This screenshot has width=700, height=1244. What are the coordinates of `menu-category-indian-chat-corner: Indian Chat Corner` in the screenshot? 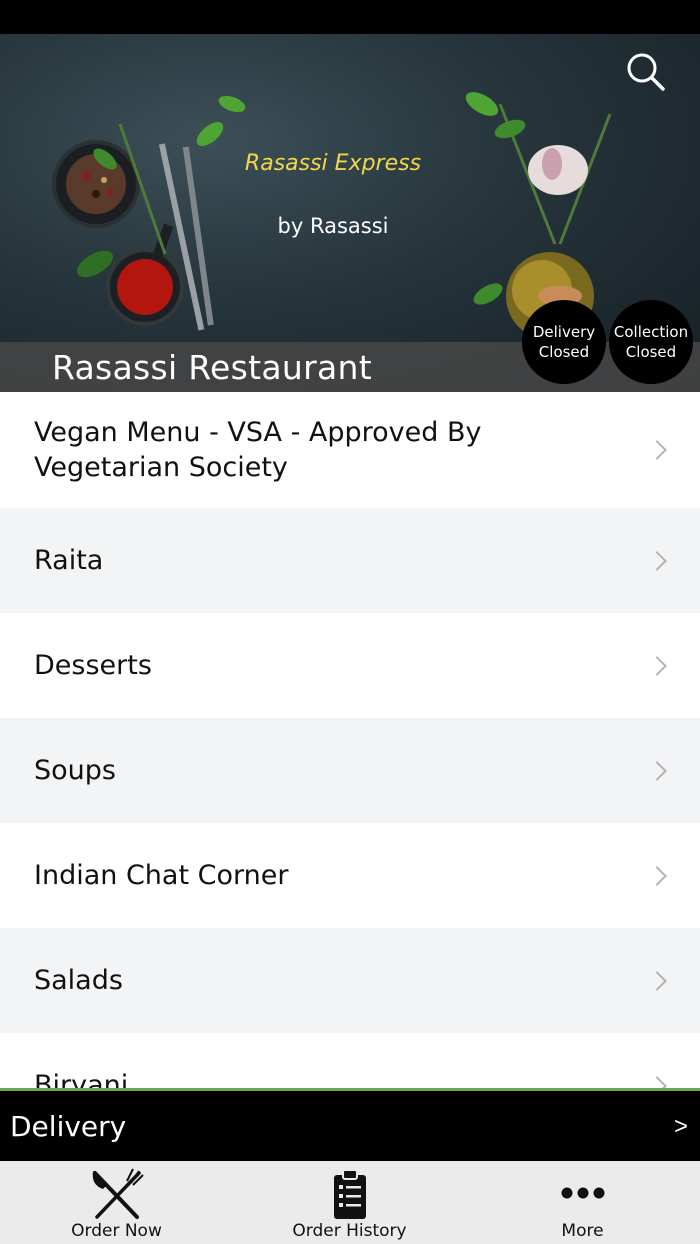 It's located at (350, 875).